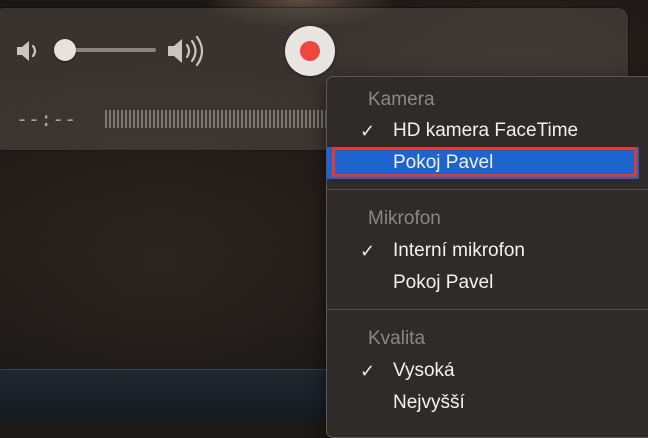 The width and height of the screenshot is (648, 438). Describe the element at coordinates (483, 371) in the screenshot. I see `menu-item-quality-vysoka: ✓ Vysoká` at that location.